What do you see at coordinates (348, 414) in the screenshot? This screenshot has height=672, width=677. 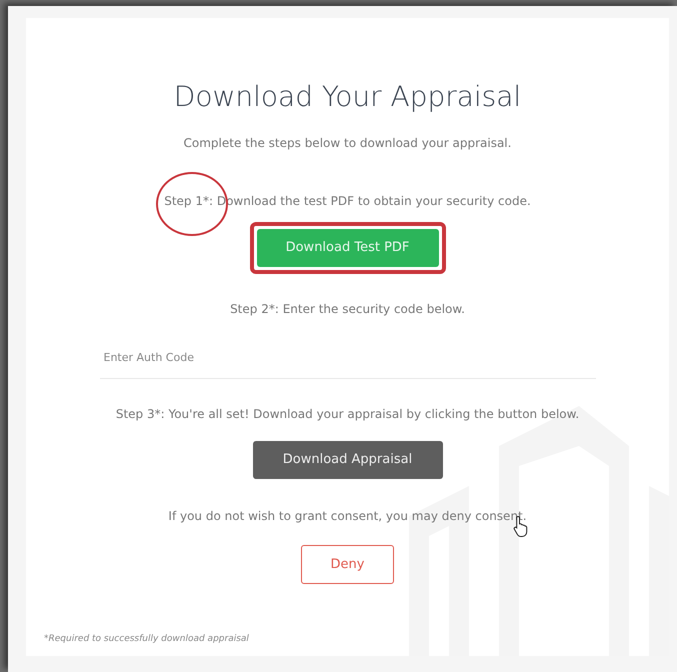 I see `step-instruction: Step 3*: You're all set! Download your appraisal by clicking the button below.` at bounding box center [348, 414].